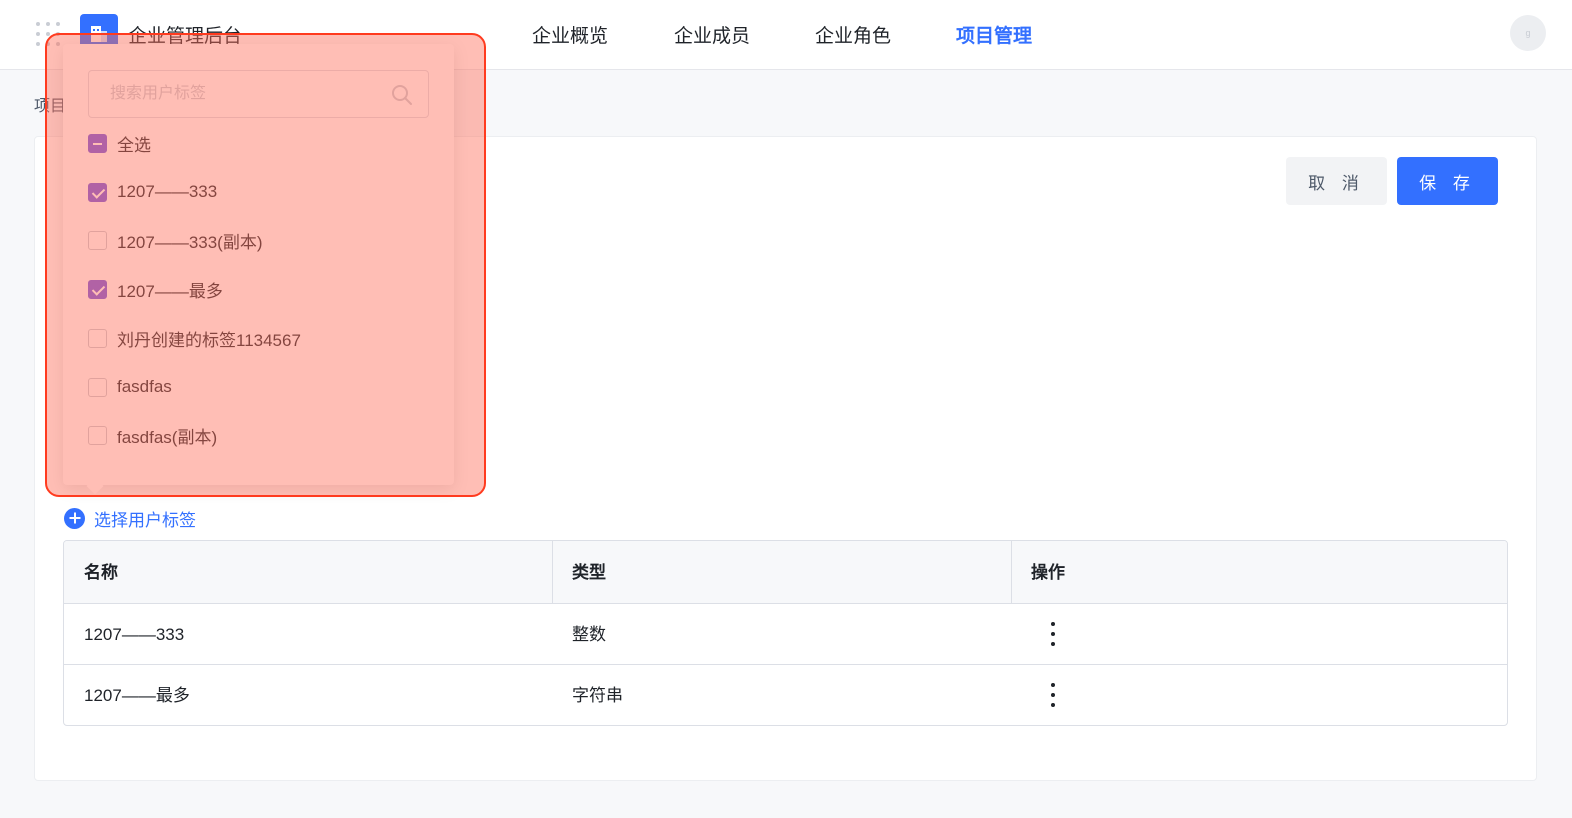 This screenshot has width=1572, height=818. What do you see at coordinates (134, 634) in the screenshot?
I see `row-name: 1207——333` at bounding box center [134, 634].